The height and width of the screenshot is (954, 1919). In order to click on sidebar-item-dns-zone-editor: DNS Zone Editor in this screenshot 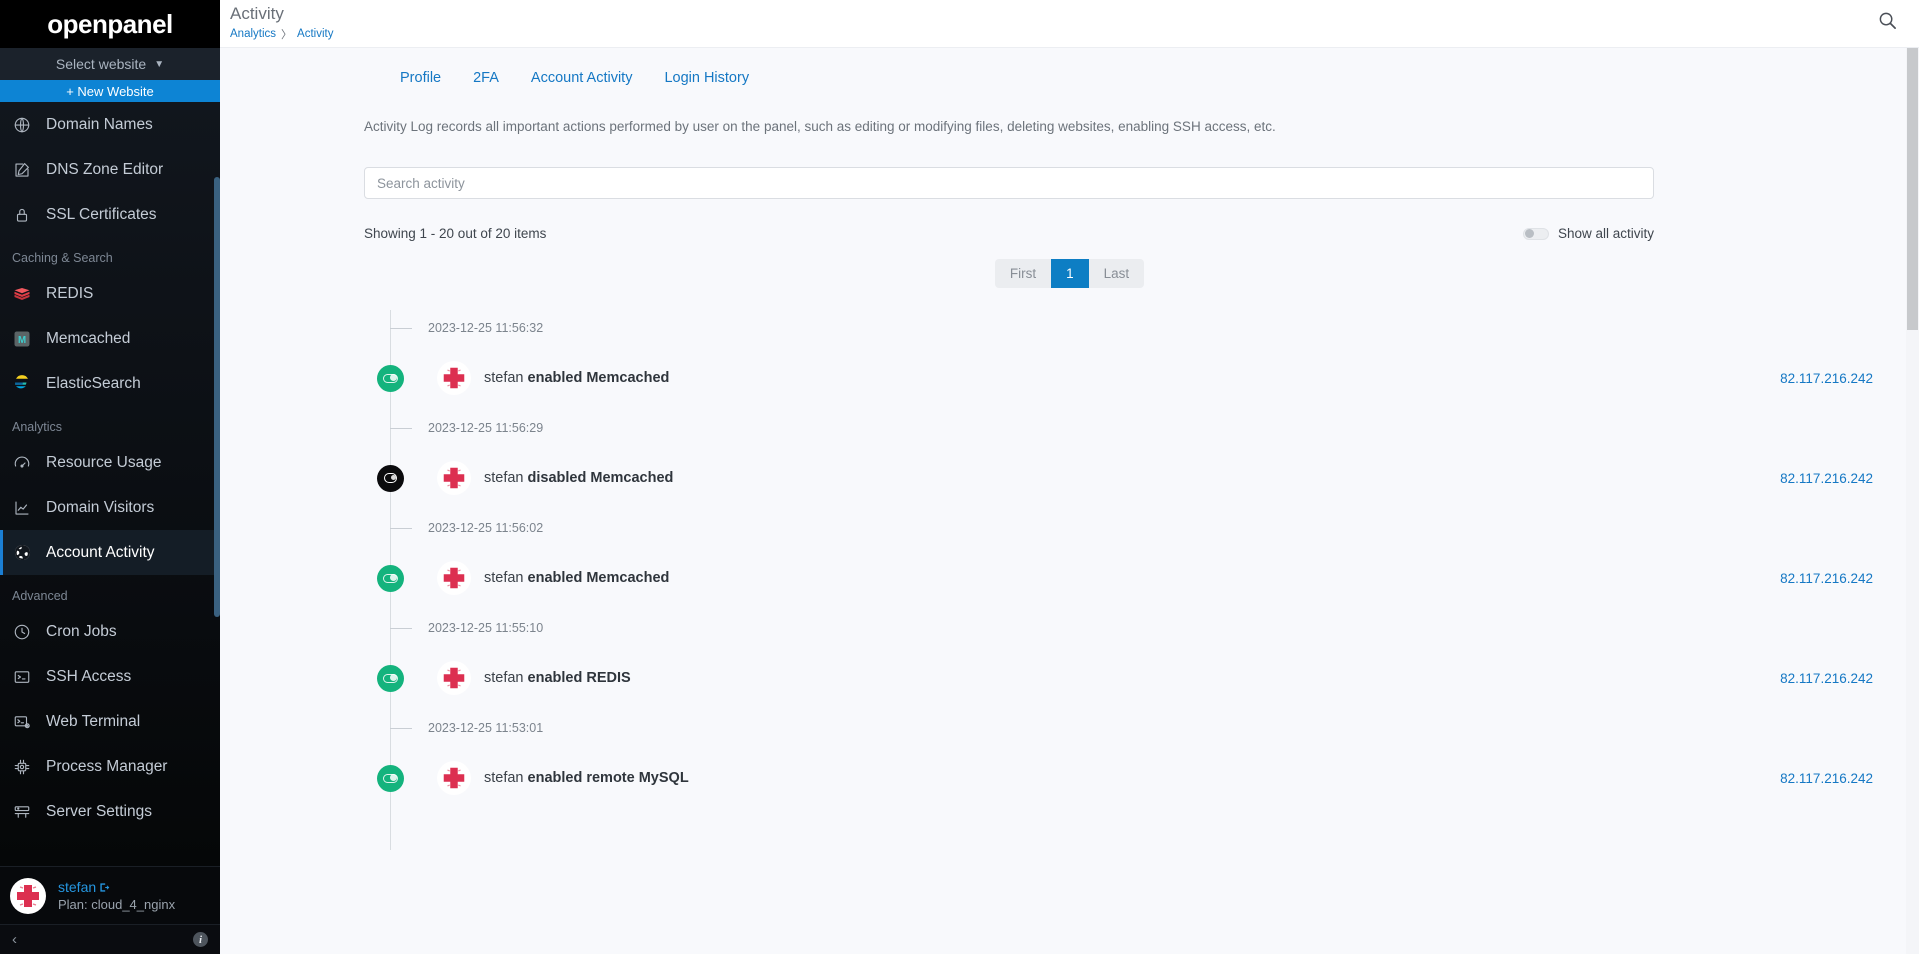, I will do `click(110, 169)`.